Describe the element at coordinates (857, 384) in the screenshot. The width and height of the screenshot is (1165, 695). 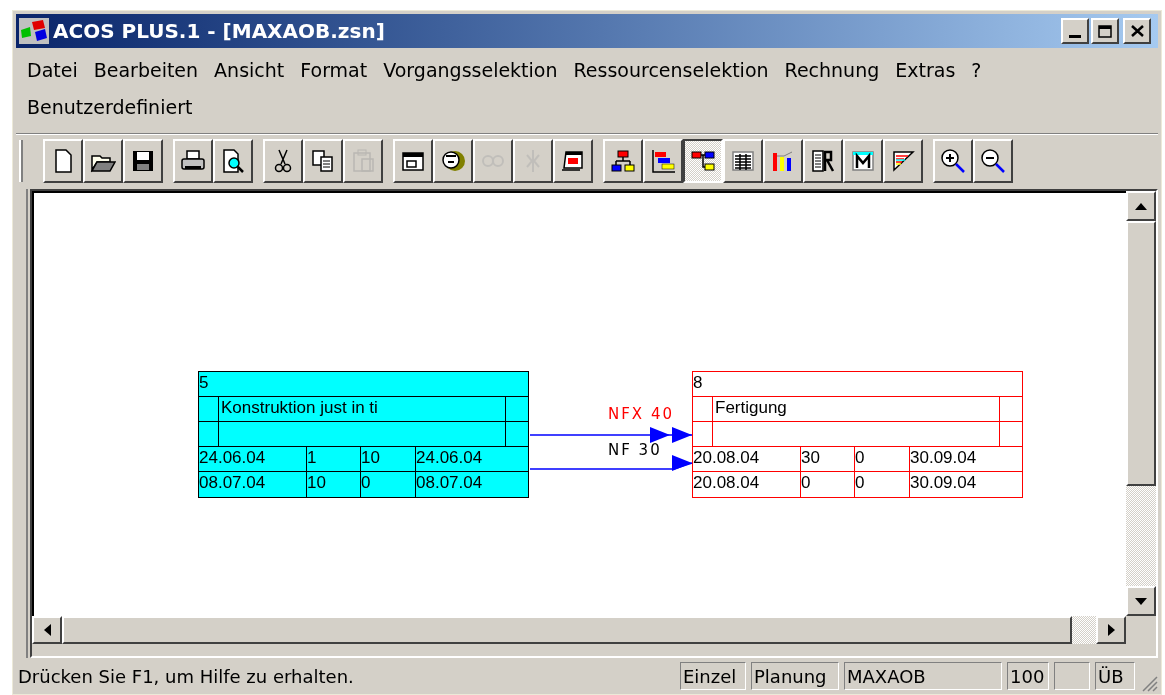
I see `node-number: 8` at that location.